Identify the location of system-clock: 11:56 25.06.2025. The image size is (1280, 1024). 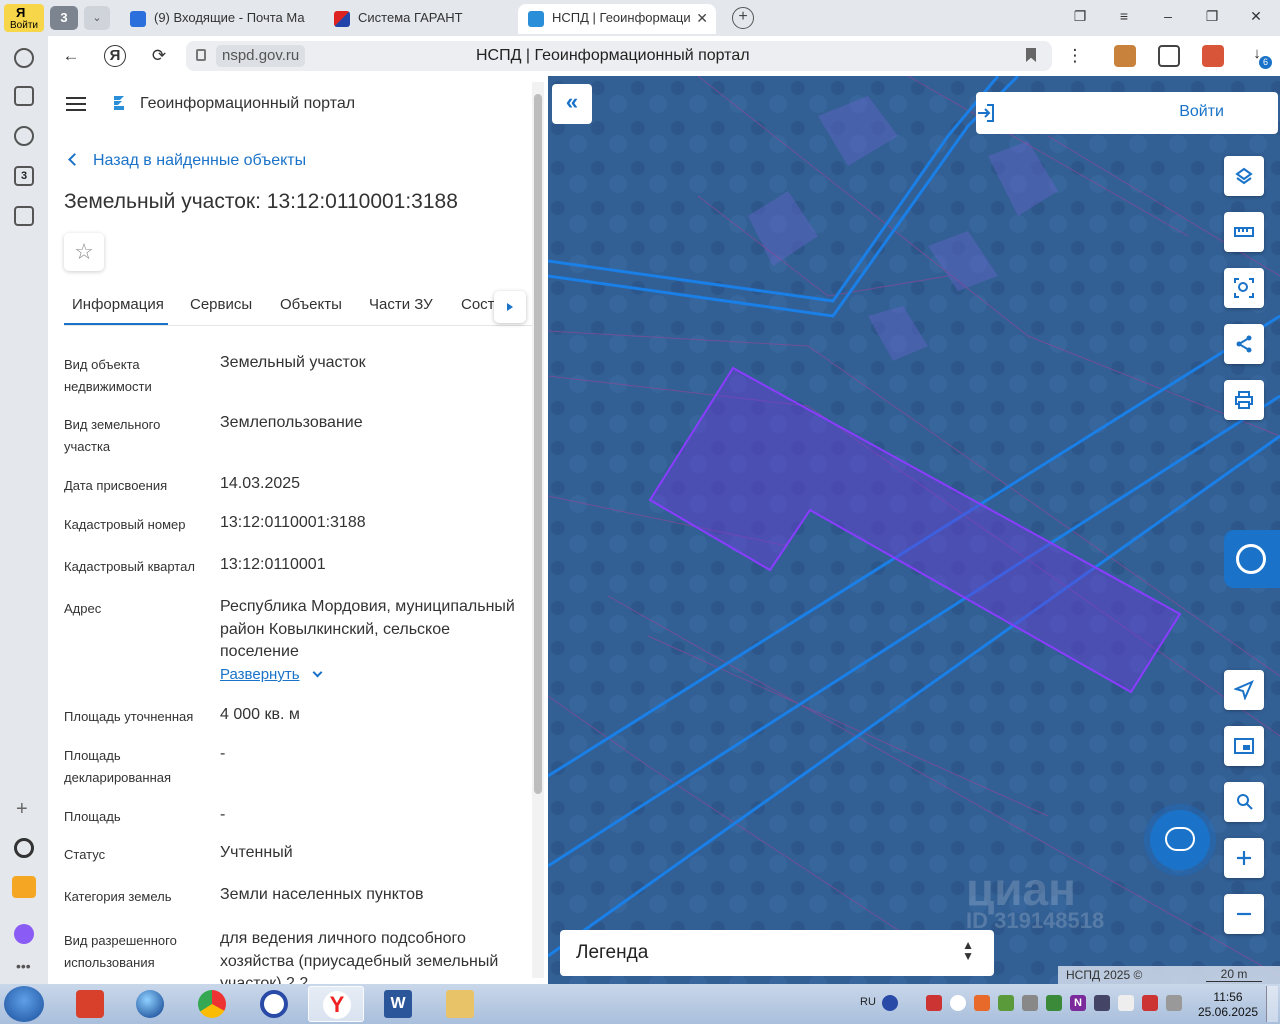
(1228, 1005).